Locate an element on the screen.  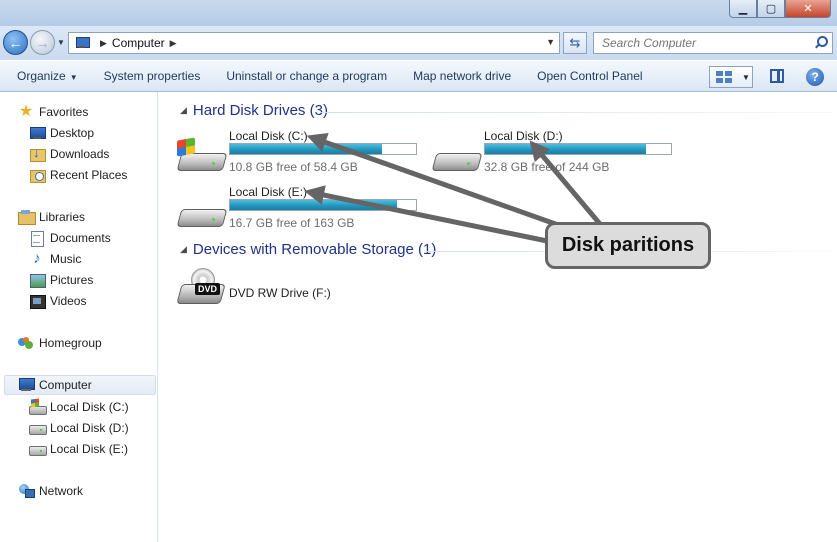
drive-name: Local Disk (D:) is located at coordinates (523, 136).